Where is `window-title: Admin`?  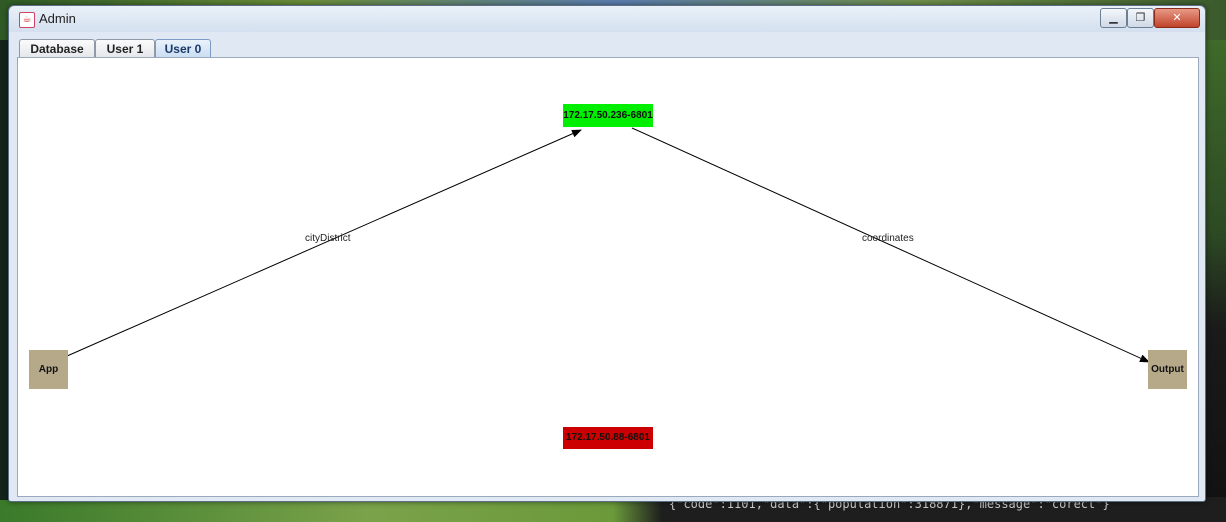 window-title: Admin is located at coordinates (57, 18).